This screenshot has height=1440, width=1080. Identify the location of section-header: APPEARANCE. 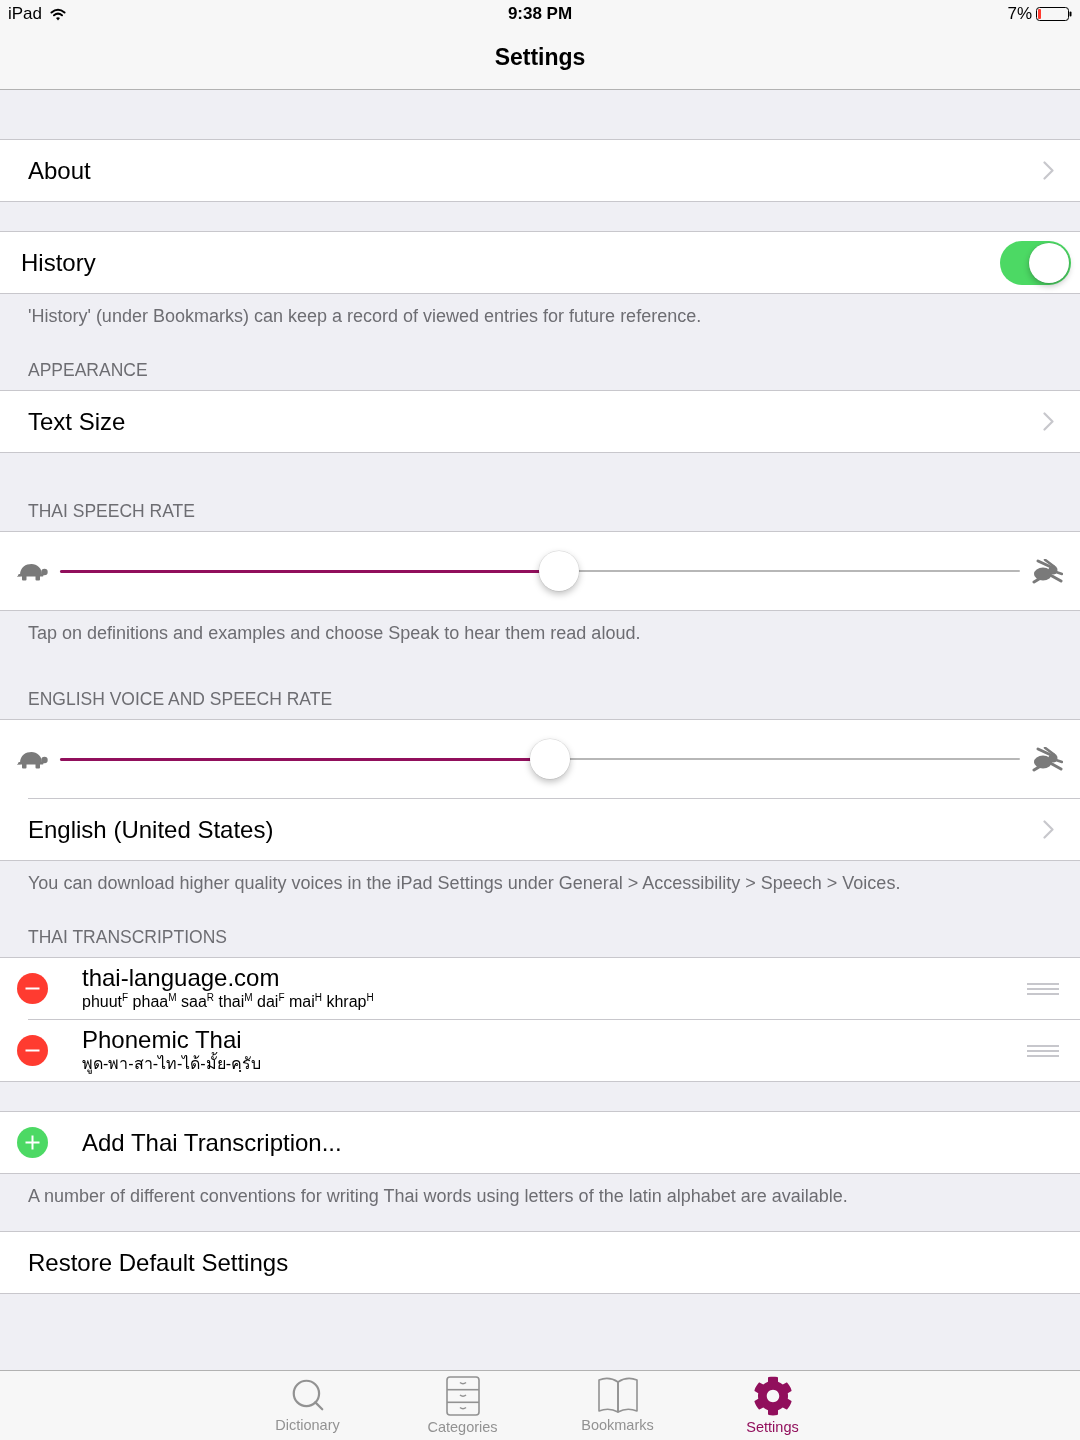
(88, 370).